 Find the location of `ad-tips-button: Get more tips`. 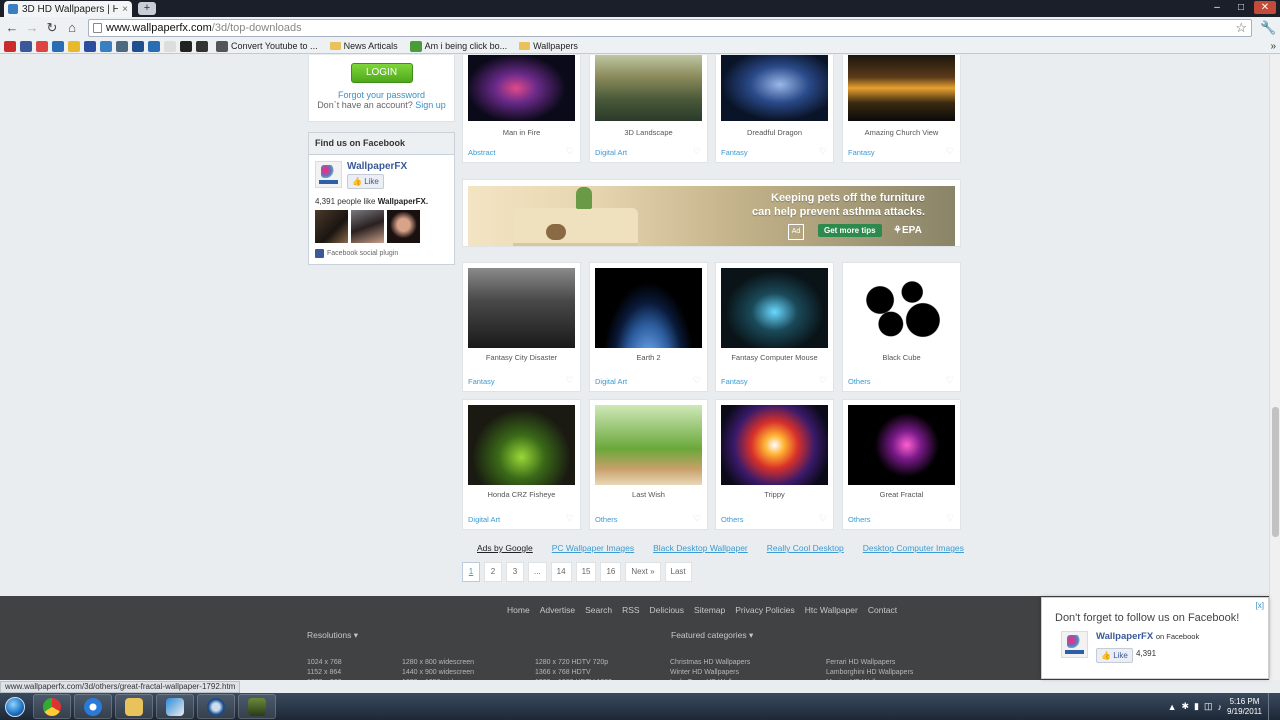

ad-tips-button: Get more tips is located at coordinates (850, 230).